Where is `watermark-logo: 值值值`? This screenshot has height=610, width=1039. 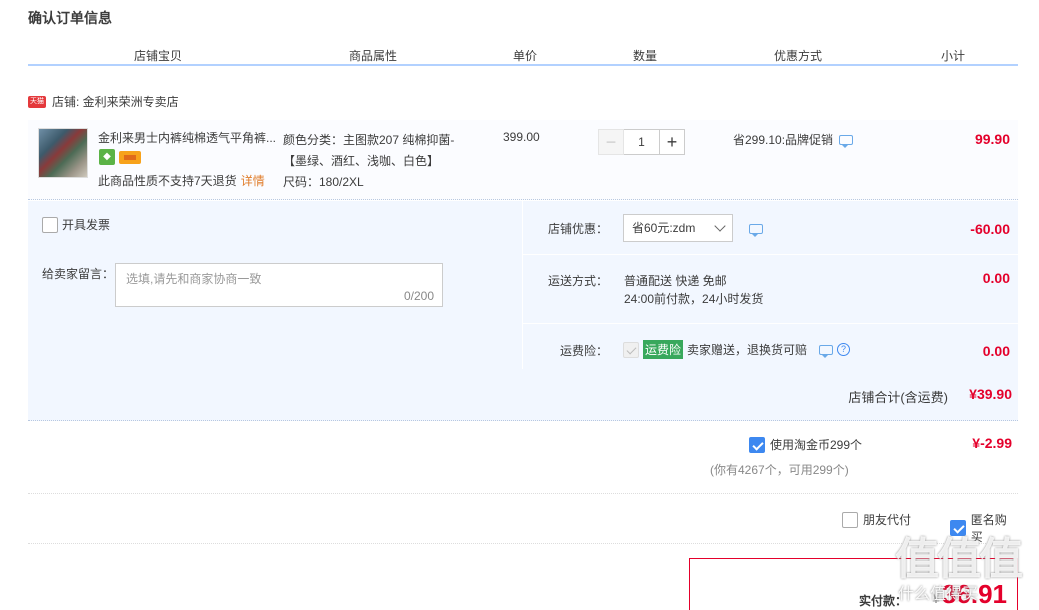 watermark-logo: 值值值 is located at coordinates (959, 559).